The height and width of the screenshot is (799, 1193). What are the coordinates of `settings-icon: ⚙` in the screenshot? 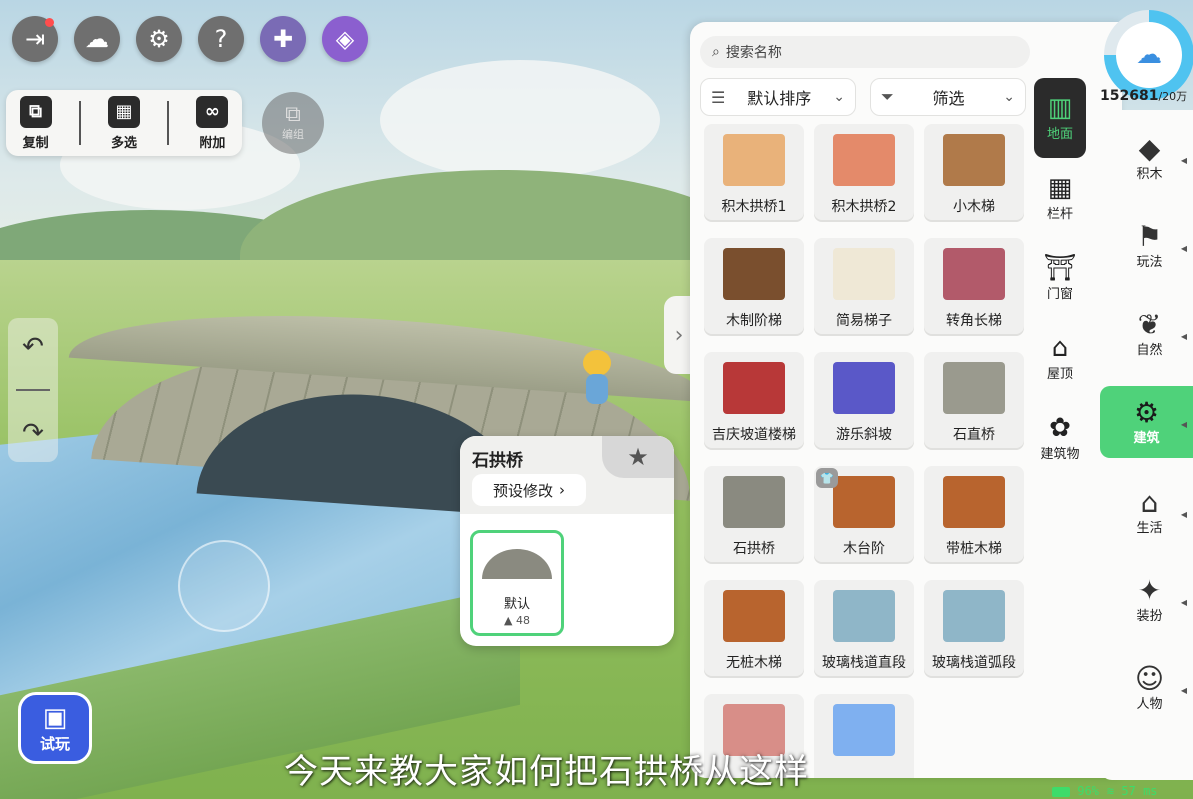 It's located at (159, 39).